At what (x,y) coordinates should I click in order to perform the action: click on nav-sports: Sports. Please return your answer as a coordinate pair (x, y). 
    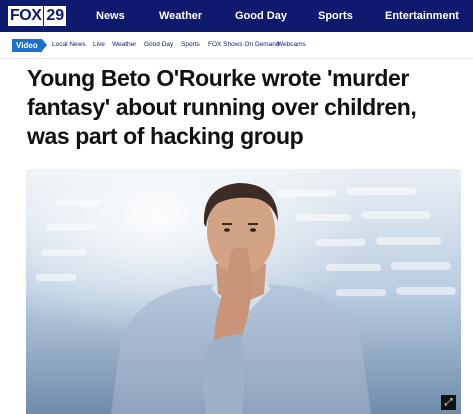
    Looking at the image, I should click on (335, 16).